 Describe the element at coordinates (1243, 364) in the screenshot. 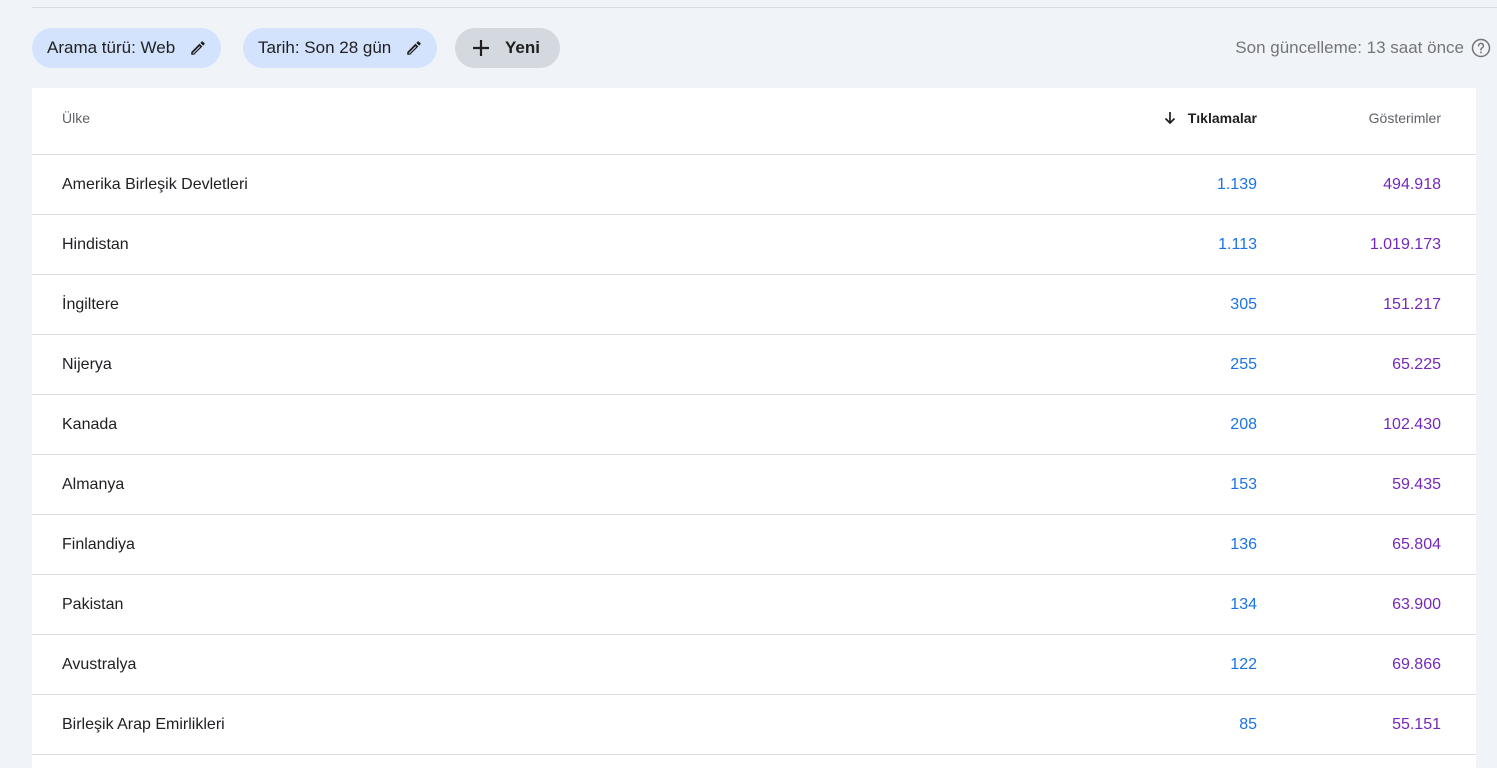

I see `clicks-cell: 255` at that location.